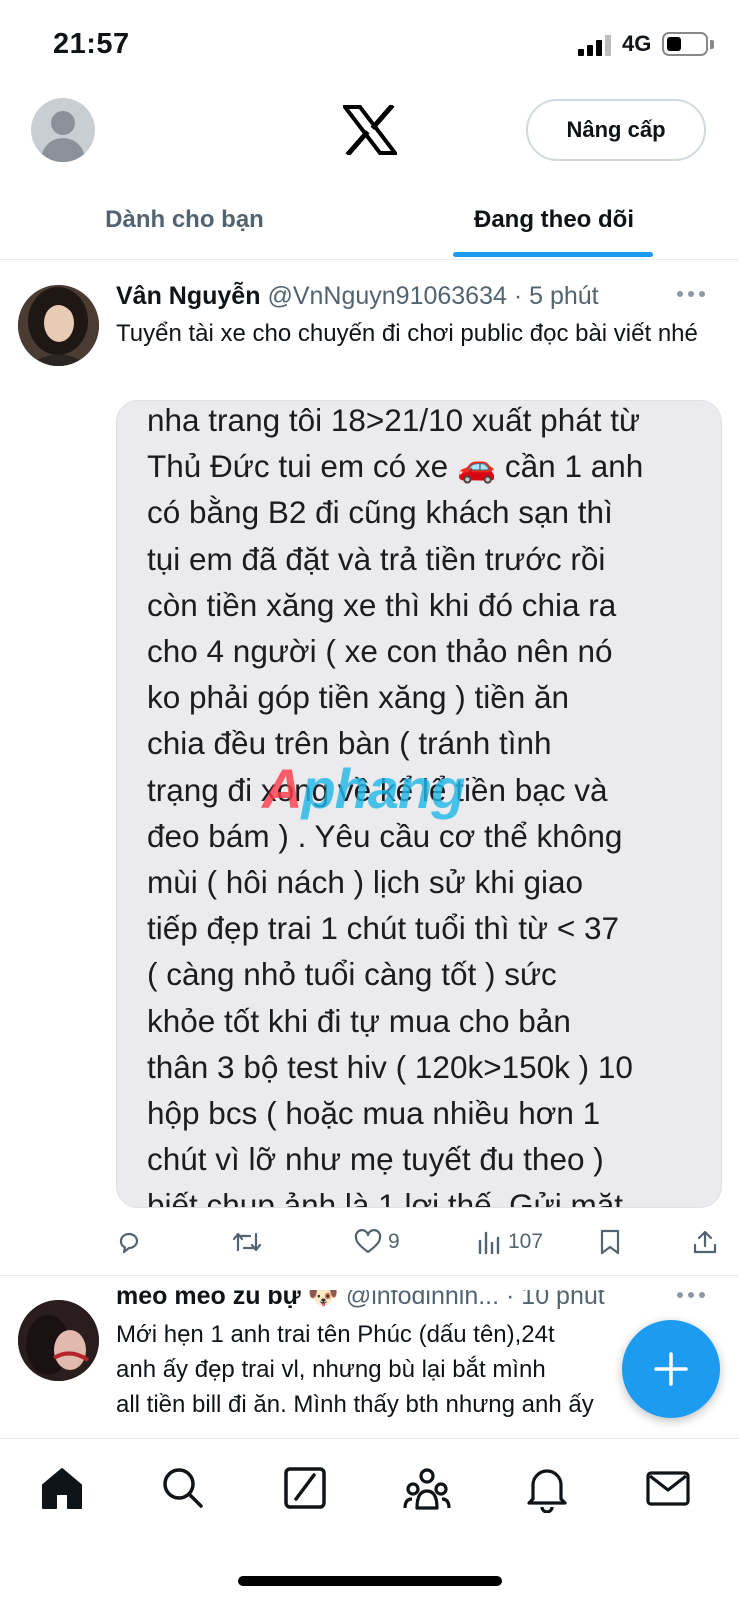 The height and width of the screenshot is (1600, 739). What do you see at coordinates (380, 651) in the screenshot?
I see `media-text-line: cho 4 người ( xe con thảo nên nó` at bounding box center [380, 651].